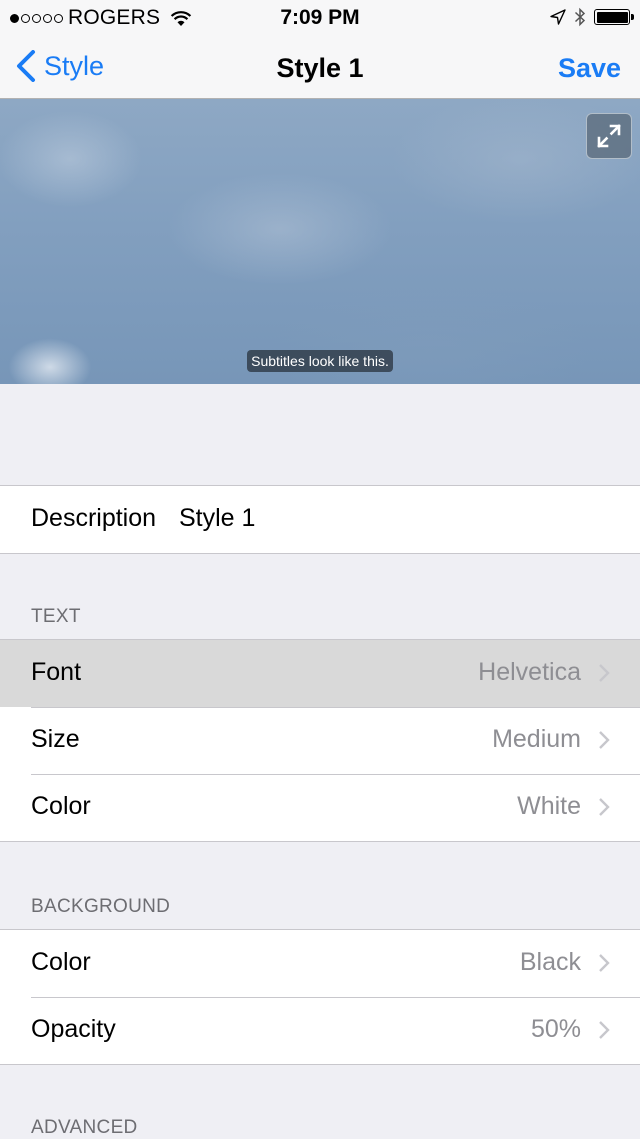 The image size is (640, 1139). What do you see at coordinates (589, 68) in the screenshot?
I see `save-button: Save` at bounding box center [589, 68].